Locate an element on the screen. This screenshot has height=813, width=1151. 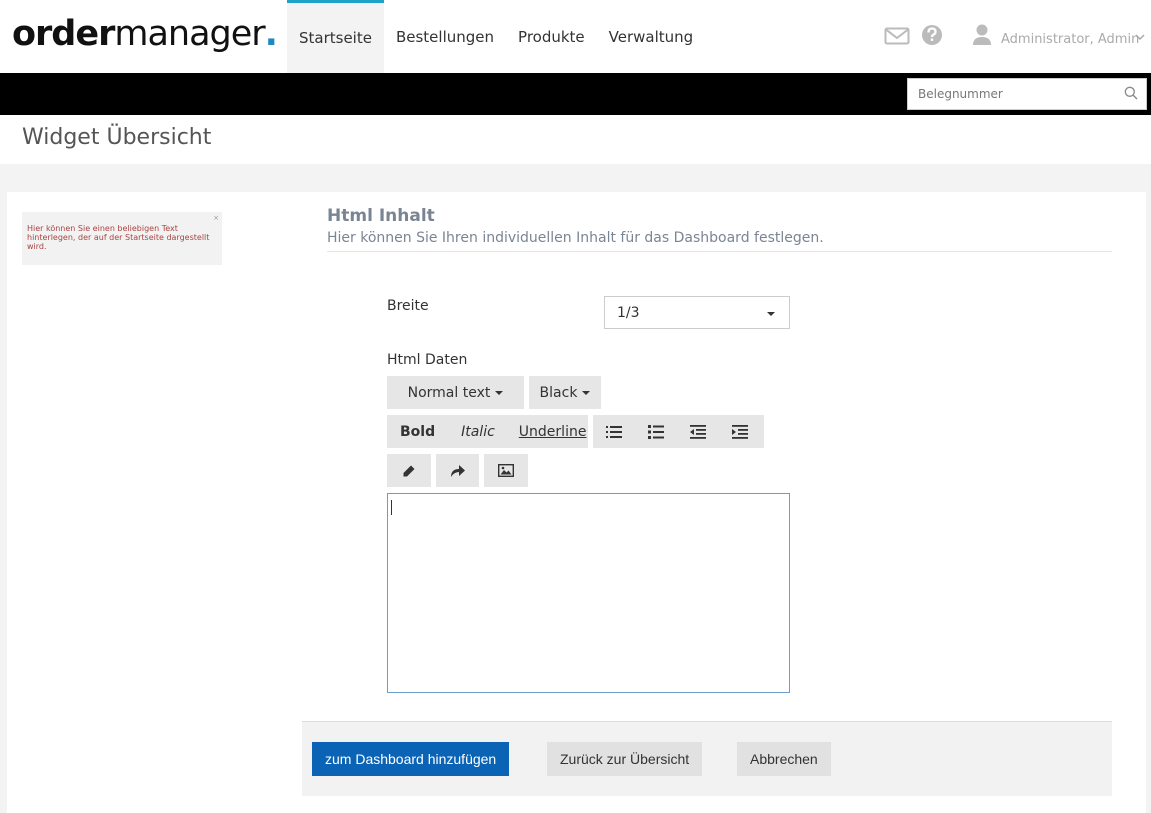
outdent-button is located at coordinates (698, 431).